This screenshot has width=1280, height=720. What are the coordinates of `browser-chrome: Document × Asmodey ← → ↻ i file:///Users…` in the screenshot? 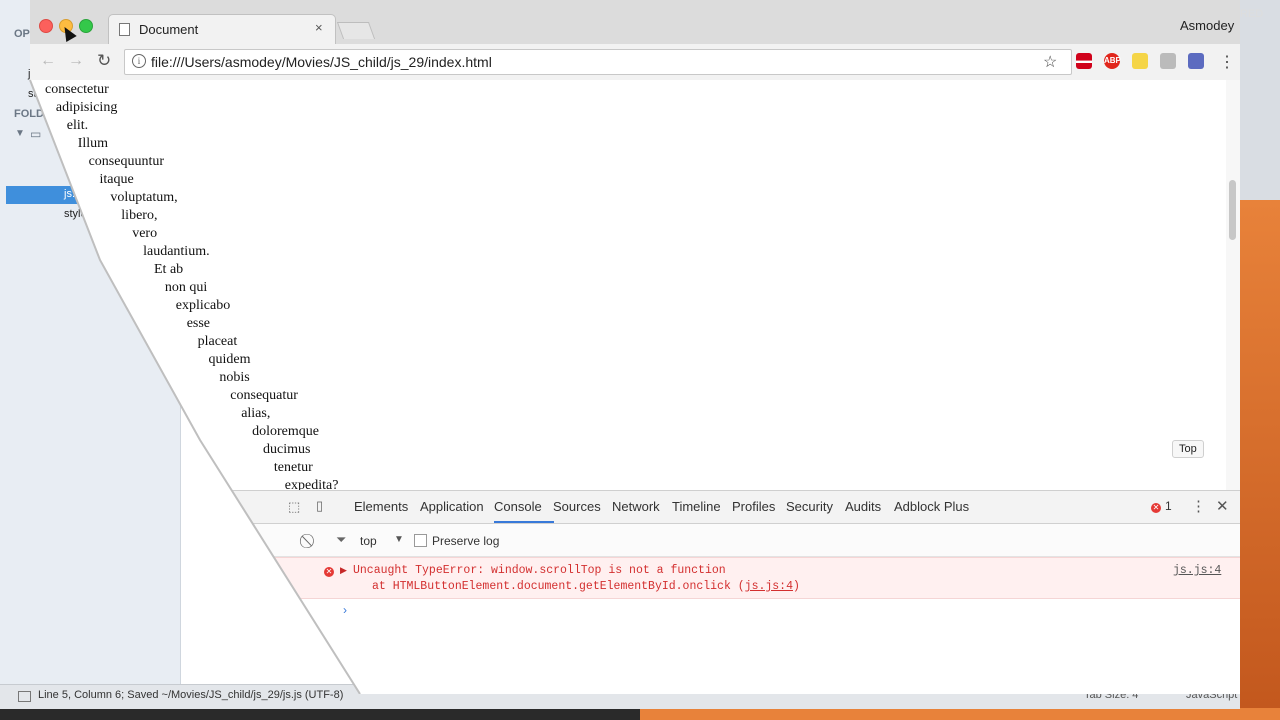 It's located at (635, 40).